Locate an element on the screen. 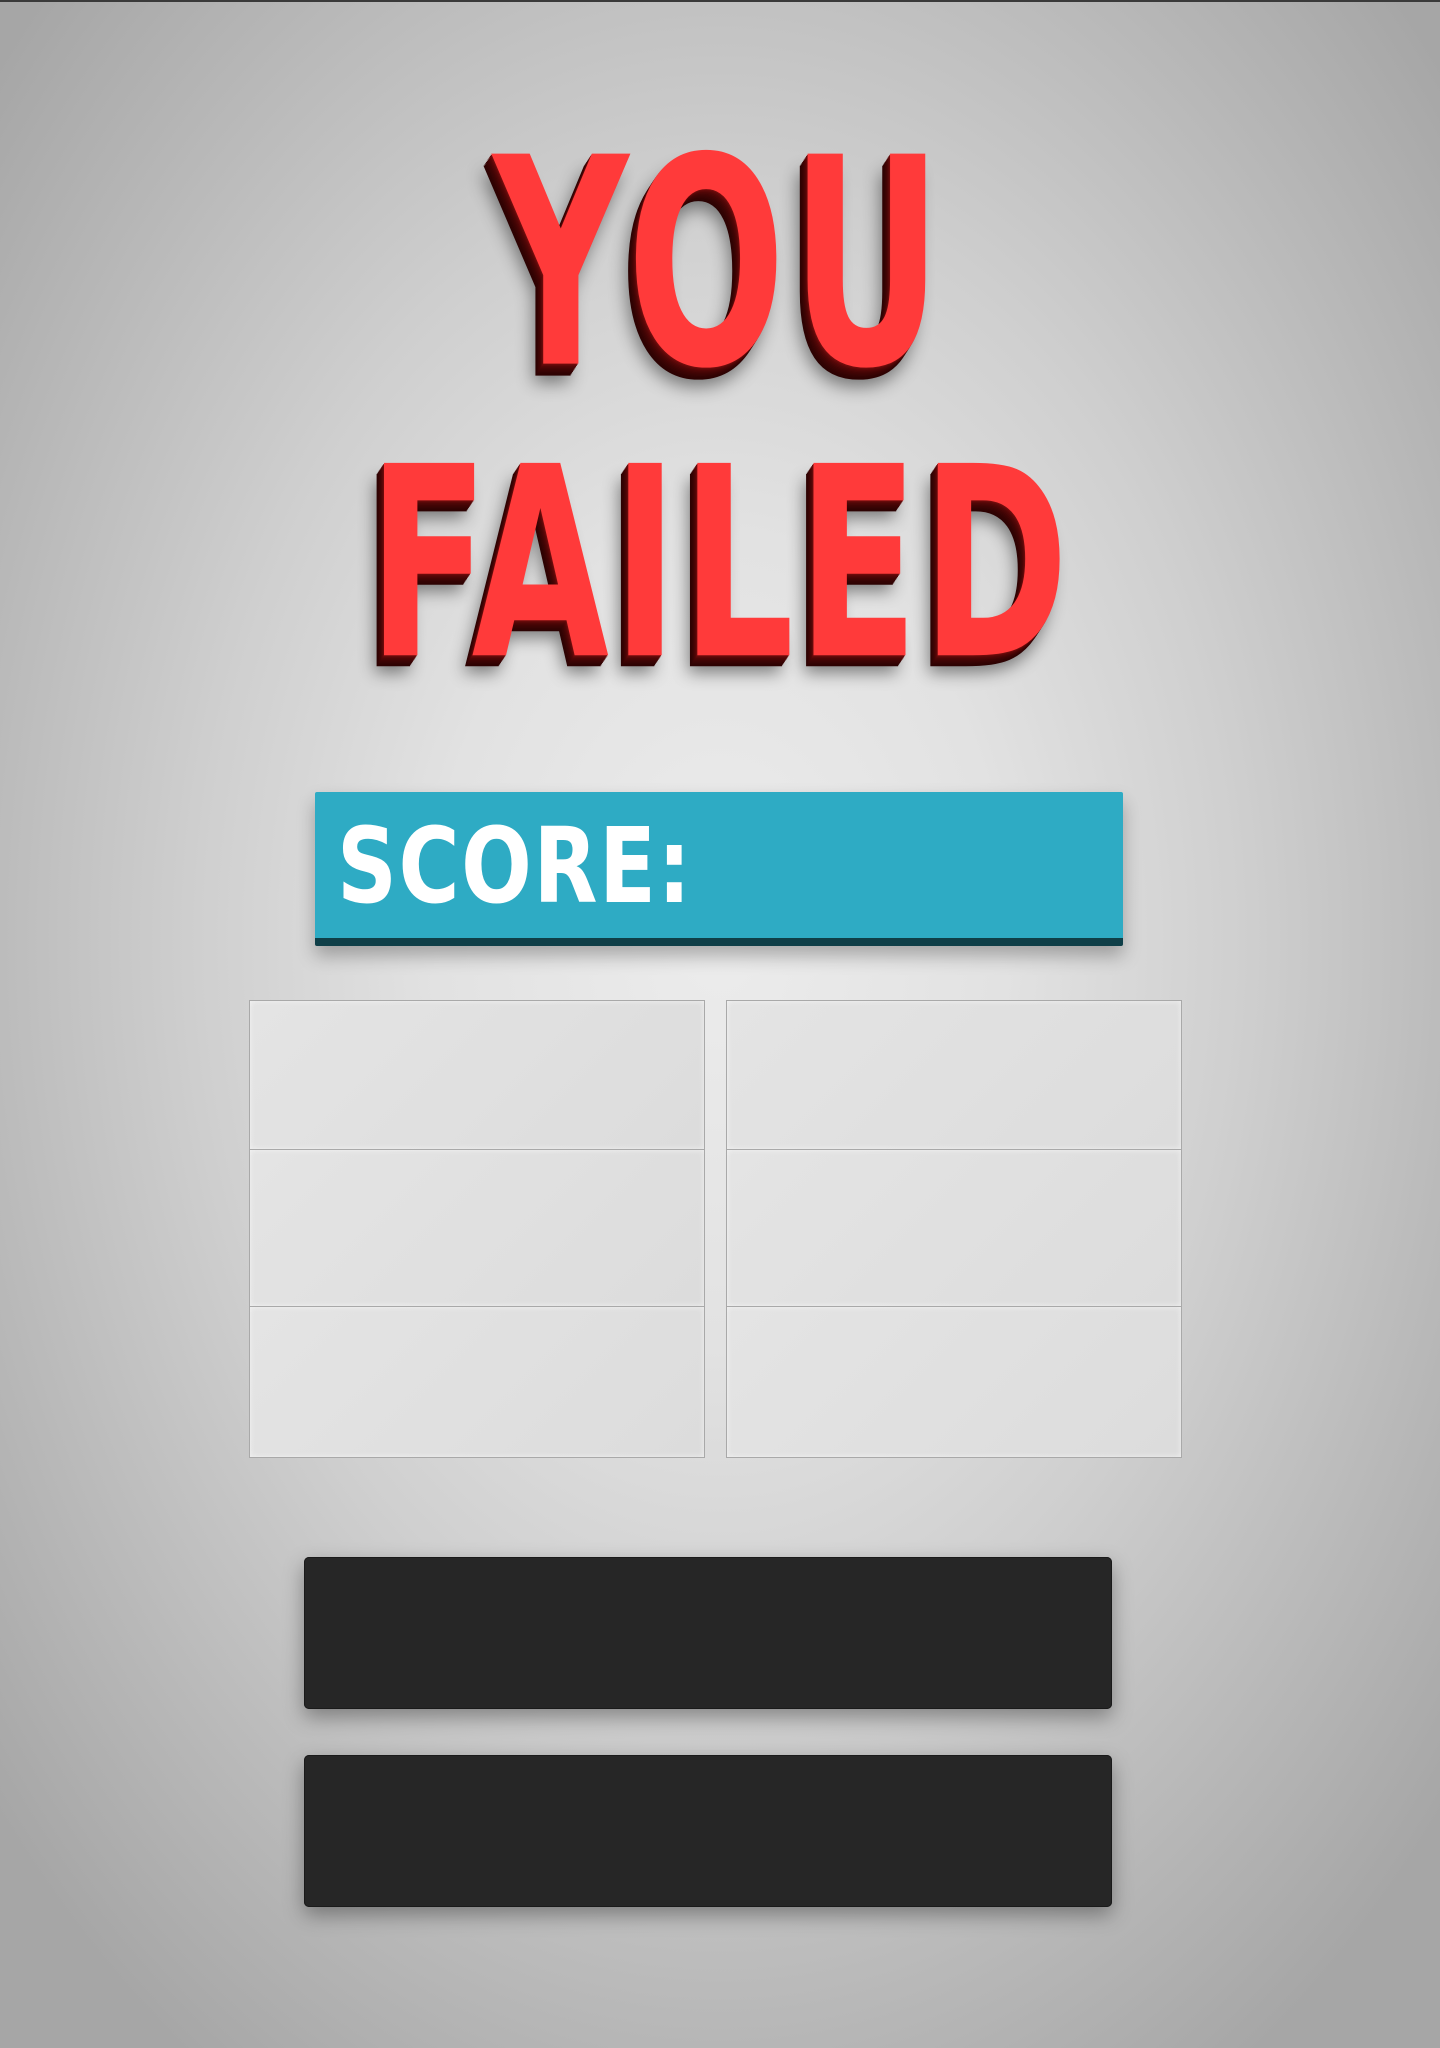 The width and height of the screenshot is (1440, 2048). primary-action-button is located at coordinates (708, 1633).